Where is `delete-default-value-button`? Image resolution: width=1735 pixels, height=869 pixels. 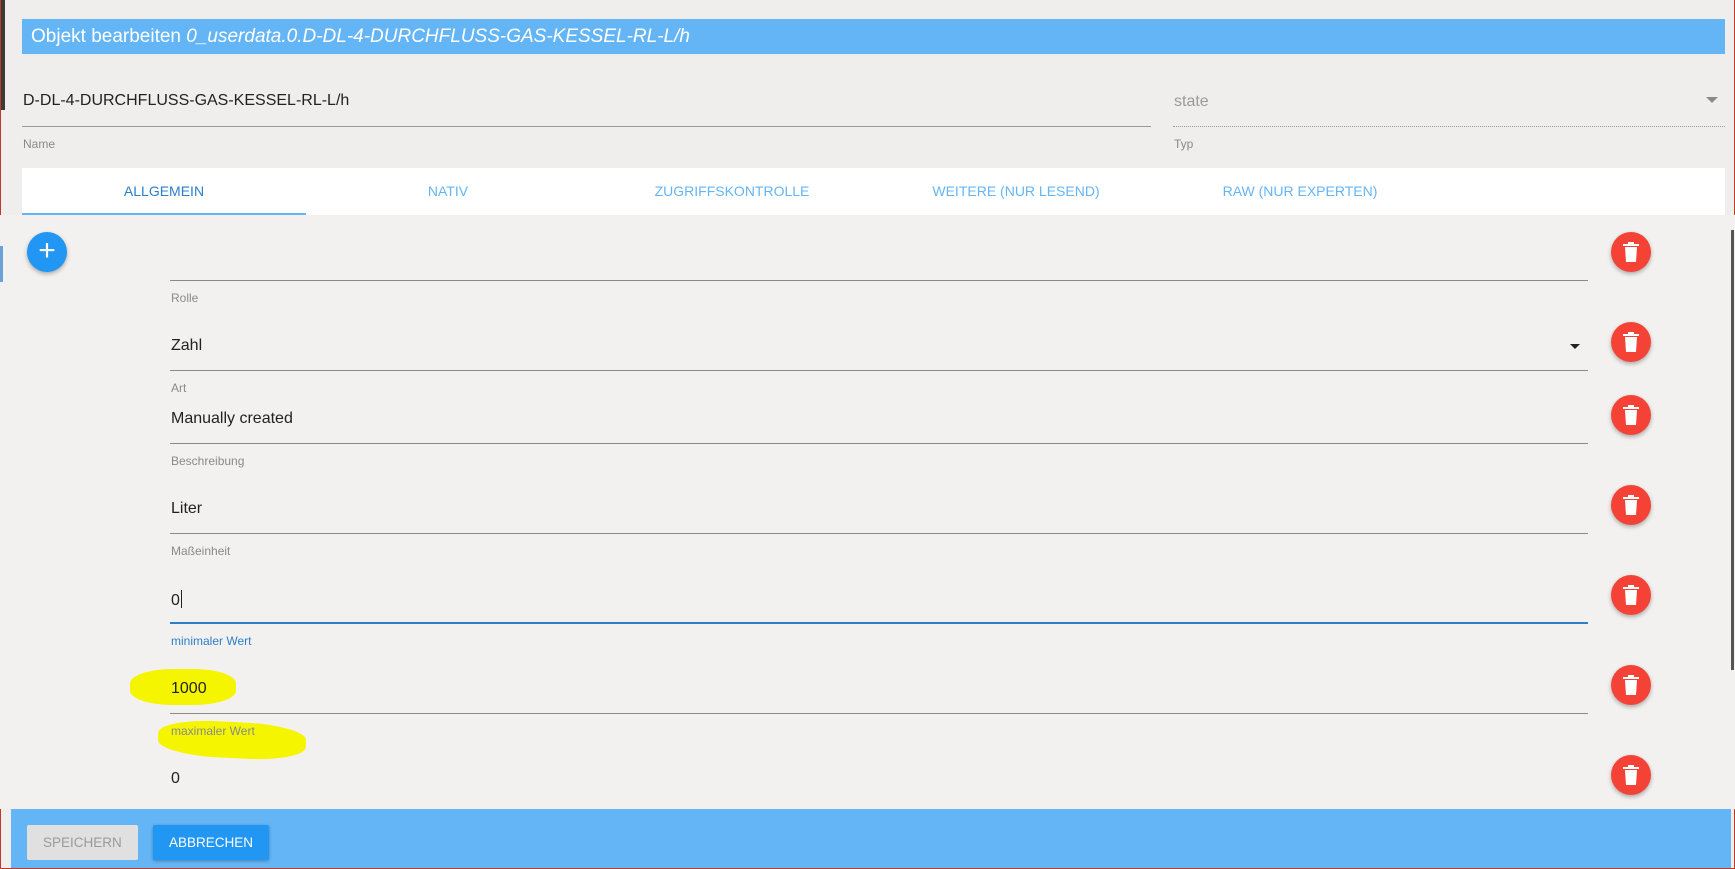 delete-default-value-button is located at coordinates (1631, 775).